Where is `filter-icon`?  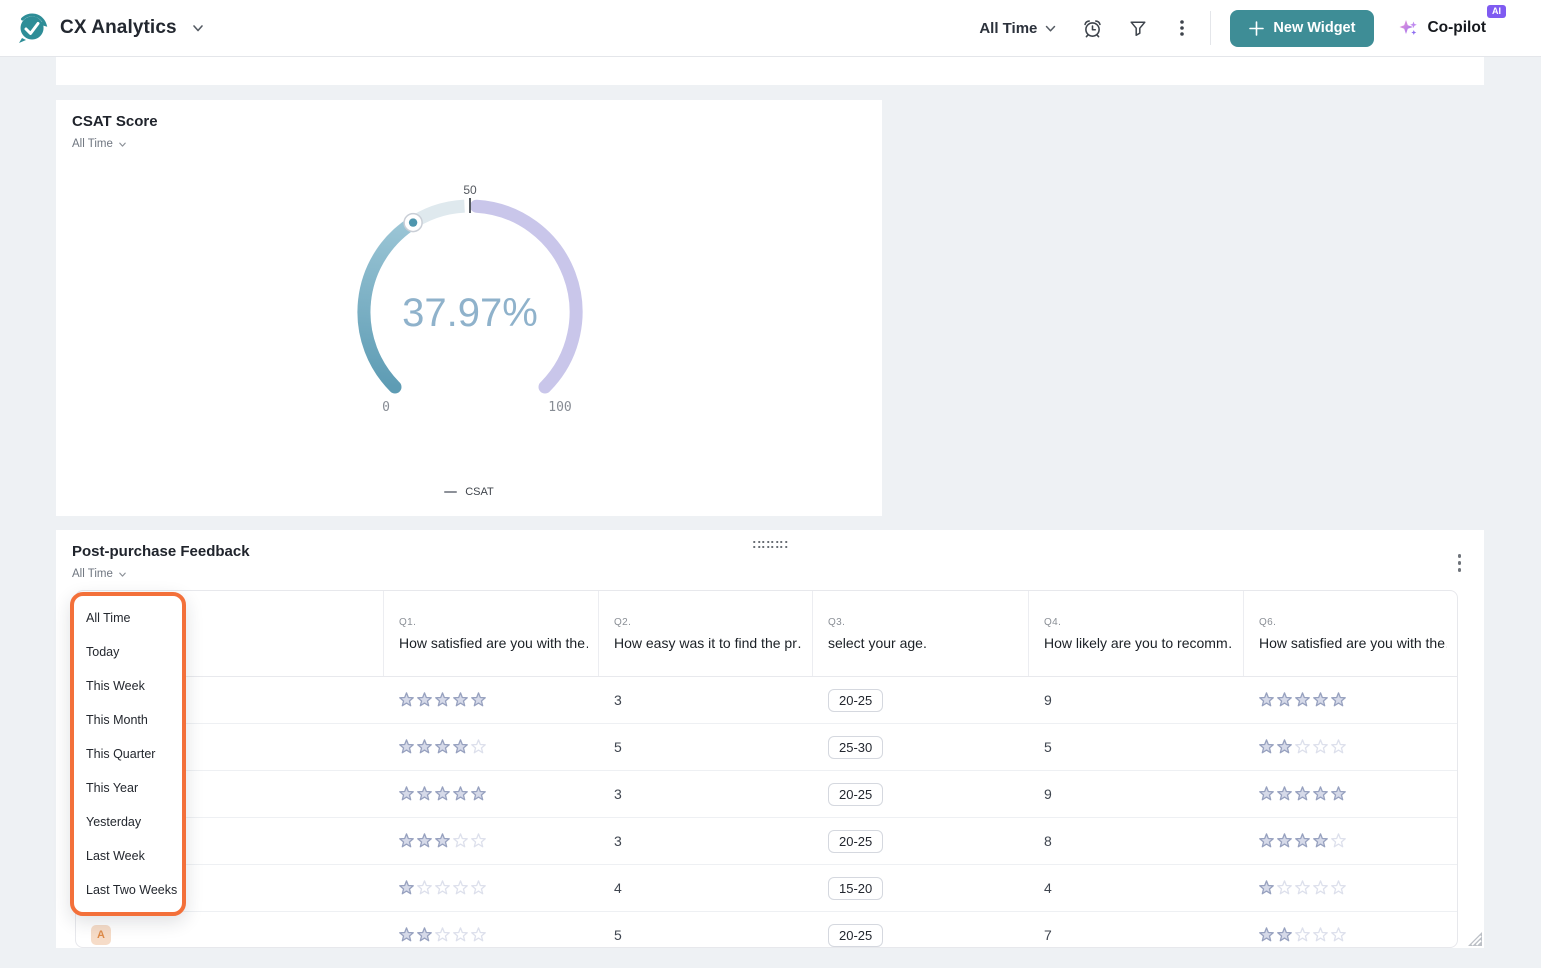
filter-icon is located at coordinates (1138, 28).